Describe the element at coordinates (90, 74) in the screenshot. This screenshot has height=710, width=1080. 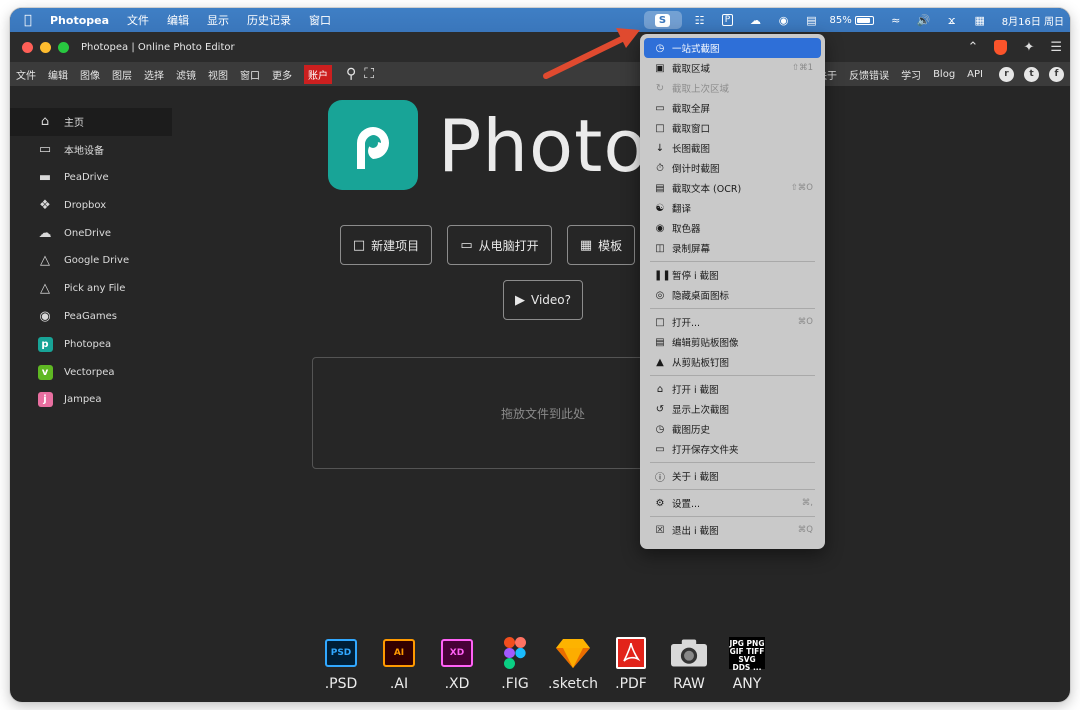
I see `pp-menu-image: 图像` at that location.